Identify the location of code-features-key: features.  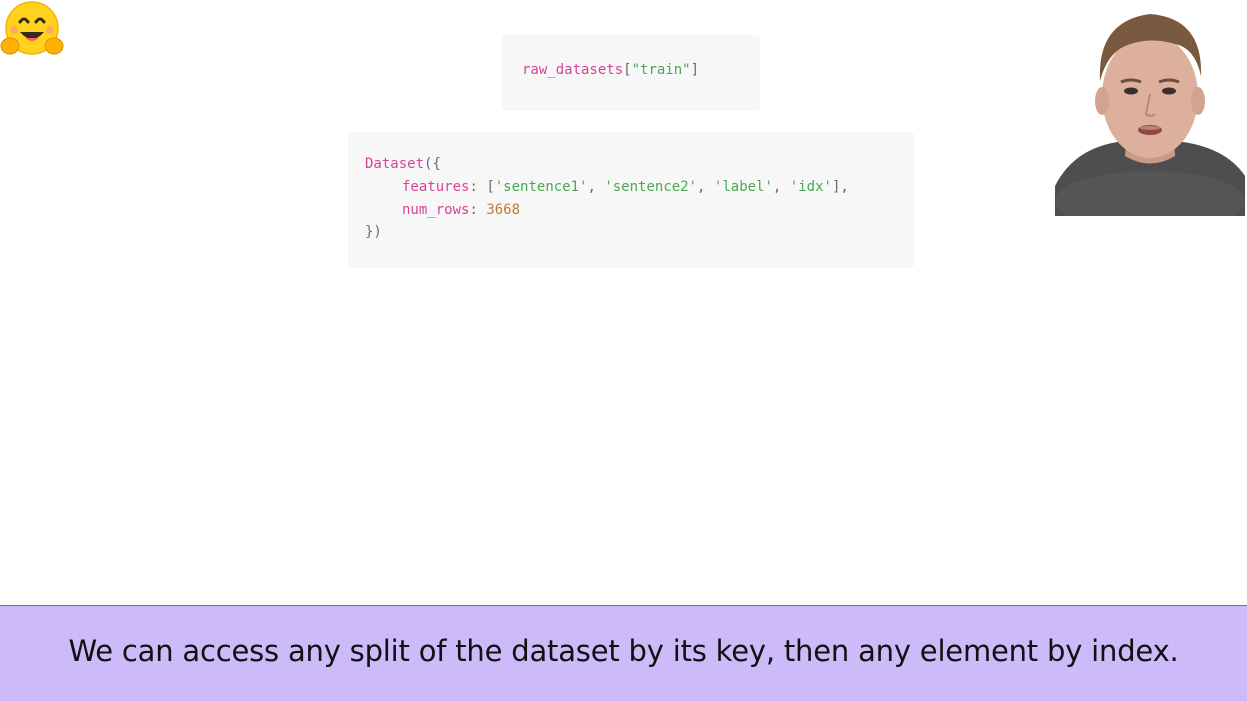
(436, 187).